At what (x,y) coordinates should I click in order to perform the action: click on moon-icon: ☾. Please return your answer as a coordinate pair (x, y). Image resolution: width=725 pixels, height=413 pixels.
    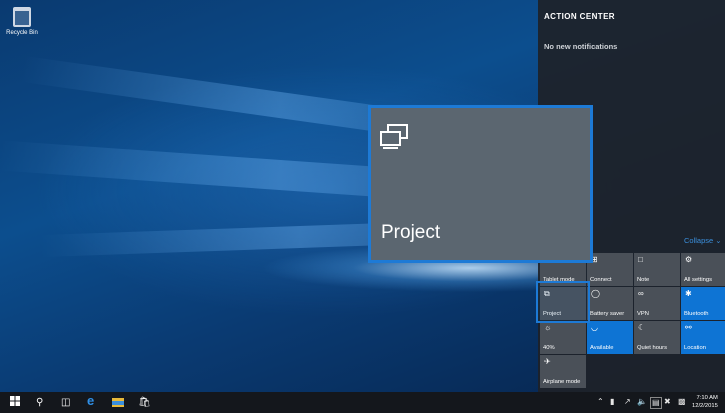
    Looking at the image, I should click on (642, 327).